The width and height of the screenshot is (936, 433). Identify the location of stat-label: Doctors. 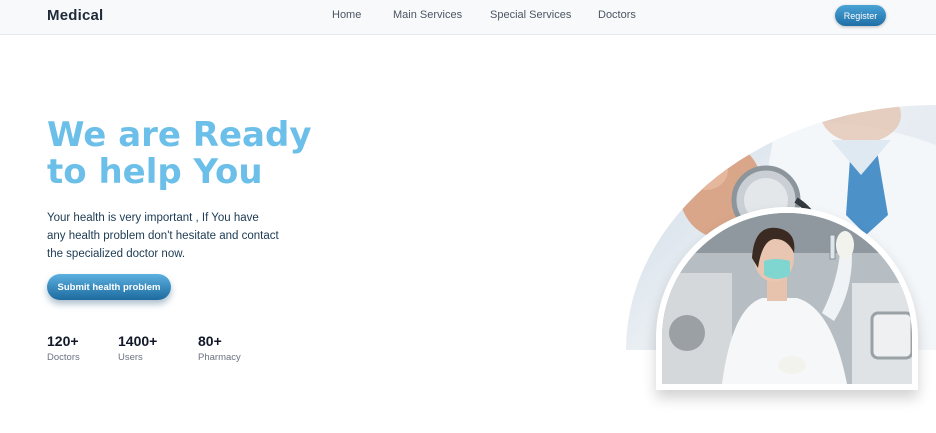
(63, 357).